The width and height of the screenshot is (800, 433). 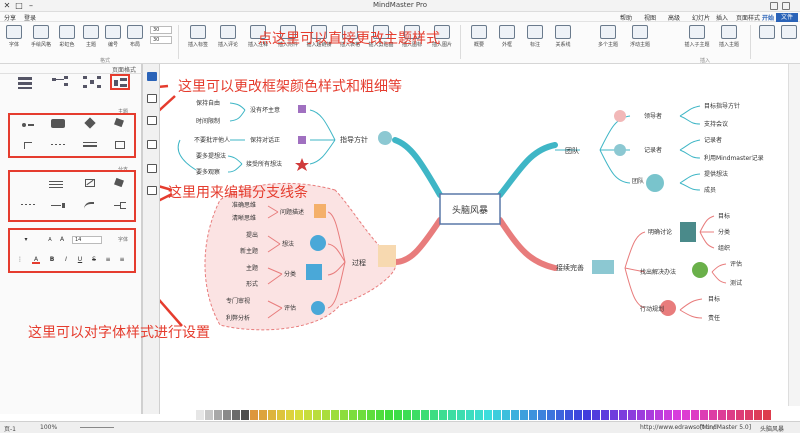 What do you see at coordinates (787, 17) in the screenshot?
I see `tab-file: 文件` at bounding box center [787, 17].